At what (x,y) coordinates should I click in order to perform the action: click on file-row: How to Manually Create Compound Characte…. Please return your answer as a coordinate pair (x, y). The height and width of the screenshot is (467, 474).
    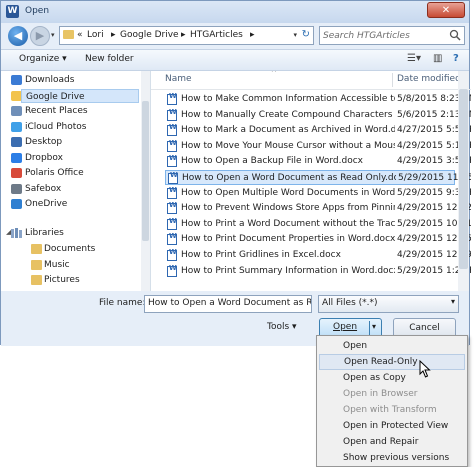
    Looking at the image, I should click on (318, 115).